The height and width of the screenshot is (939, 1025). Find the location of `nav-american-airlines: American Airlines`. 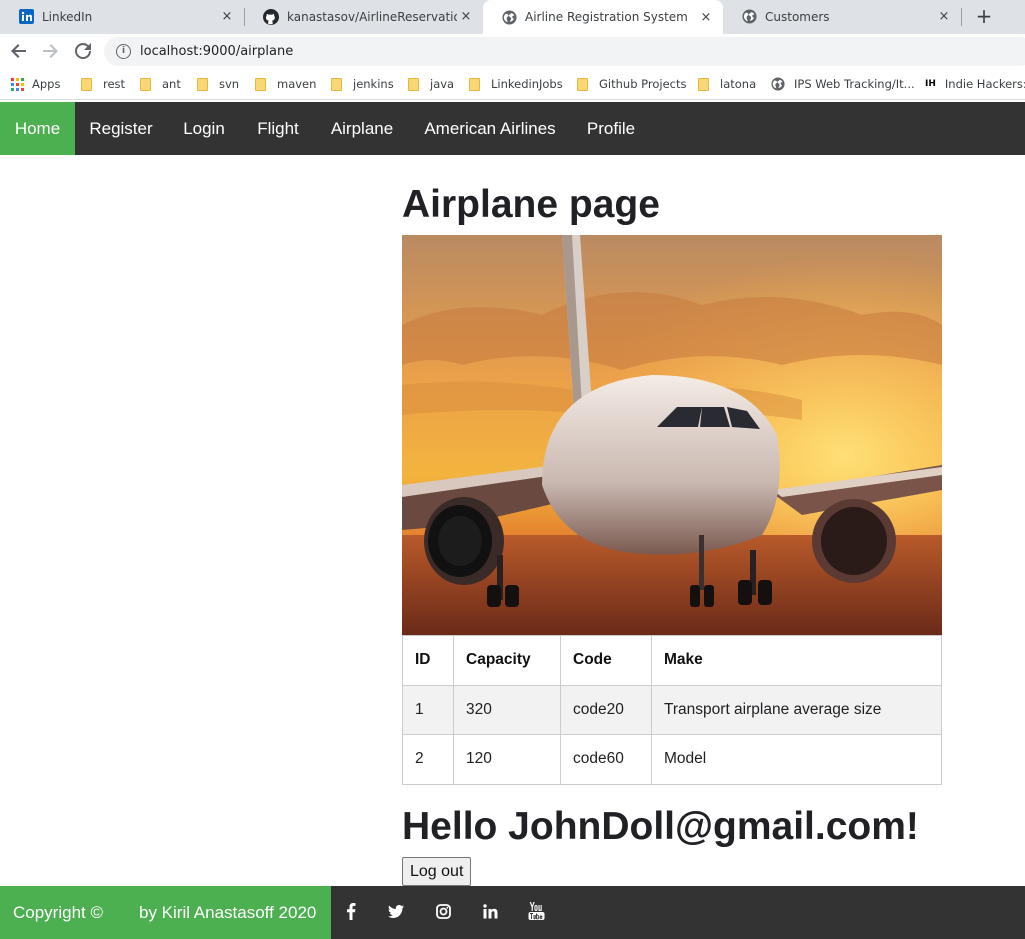

nav-american-airlines: American Airlines is located at coordinates (490, 128).